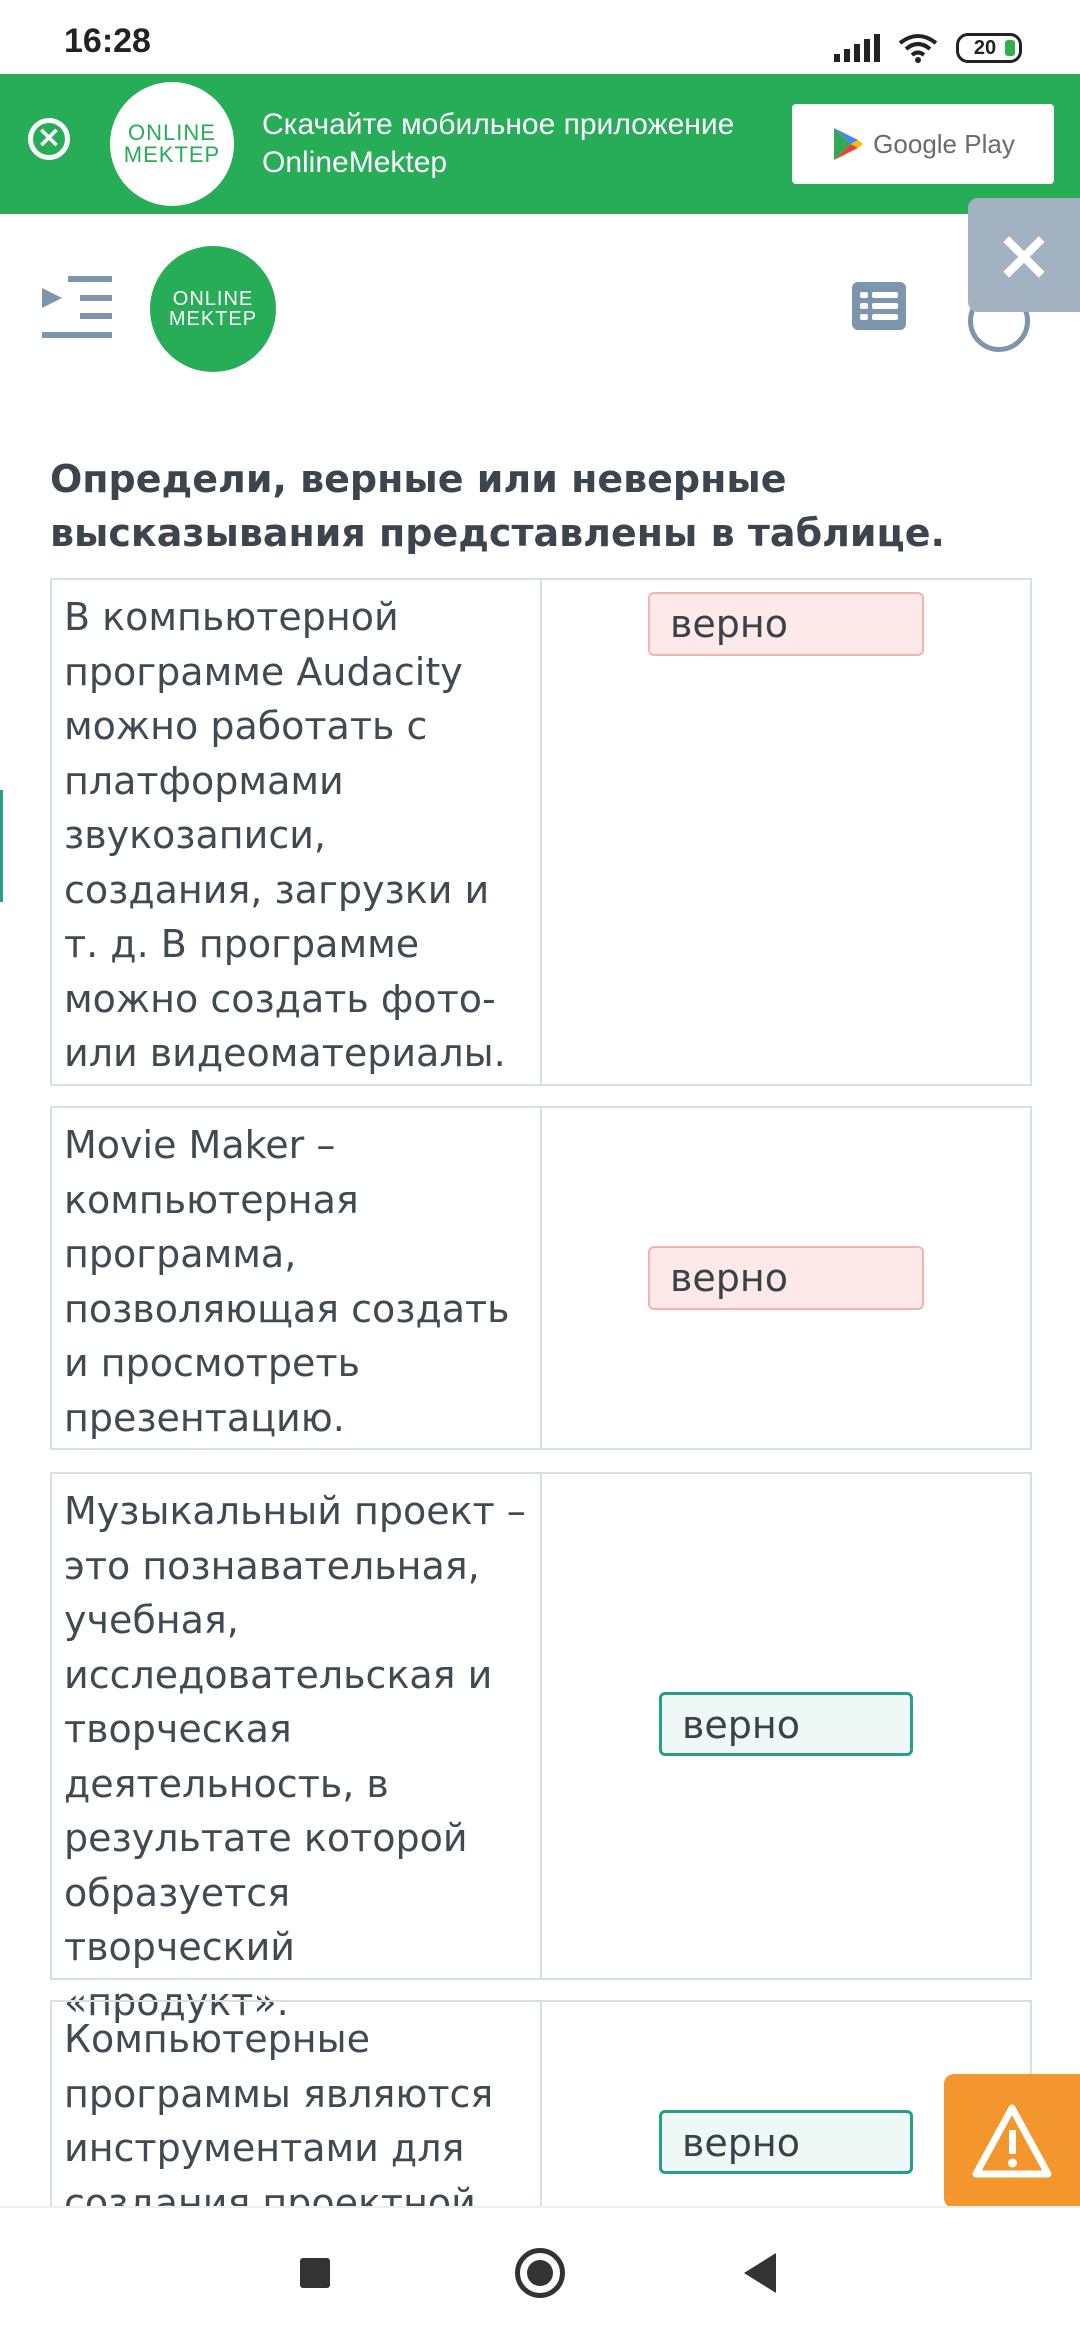  I want to click on banner-text-line1: Скачайте мобильное приложение, so click(498, 124).